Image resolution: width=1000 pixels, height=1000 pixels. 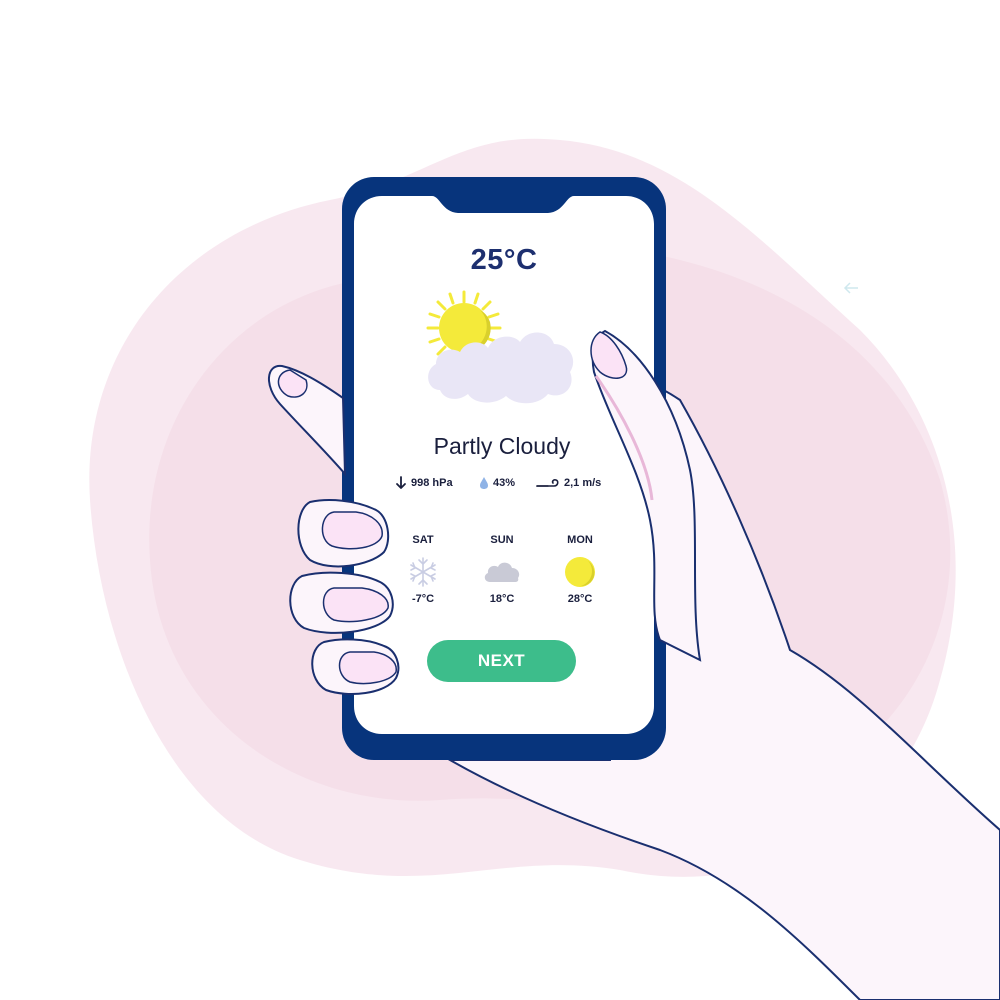 I want to click on pressure-stat: 998 hPa, so click(x=424, y=483).